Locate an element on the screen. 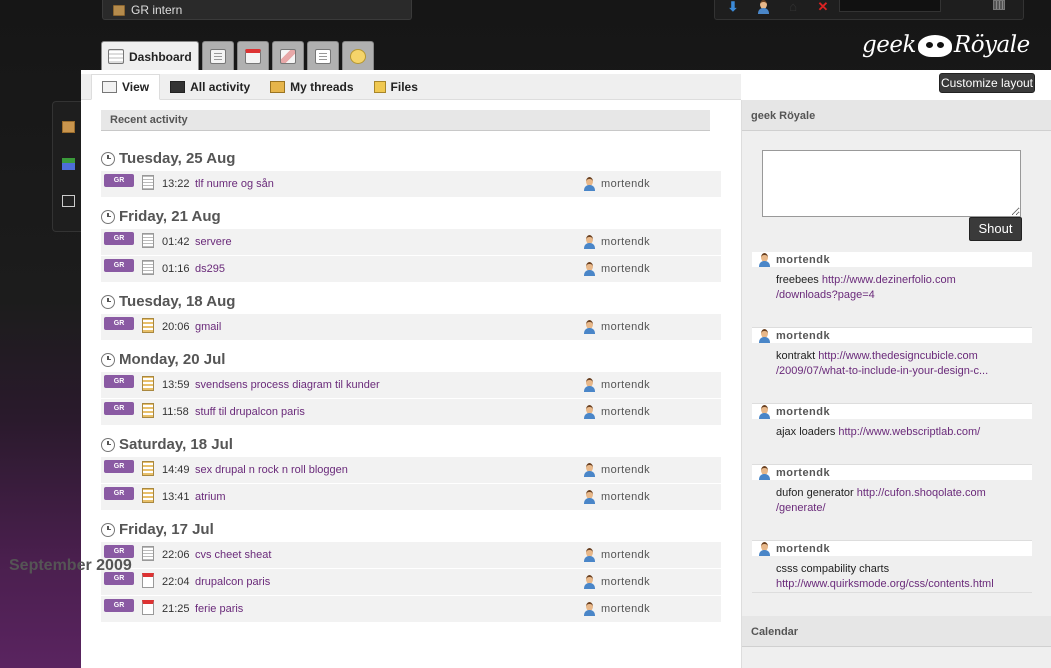  tab-documents is located at coordinates (322, 55).